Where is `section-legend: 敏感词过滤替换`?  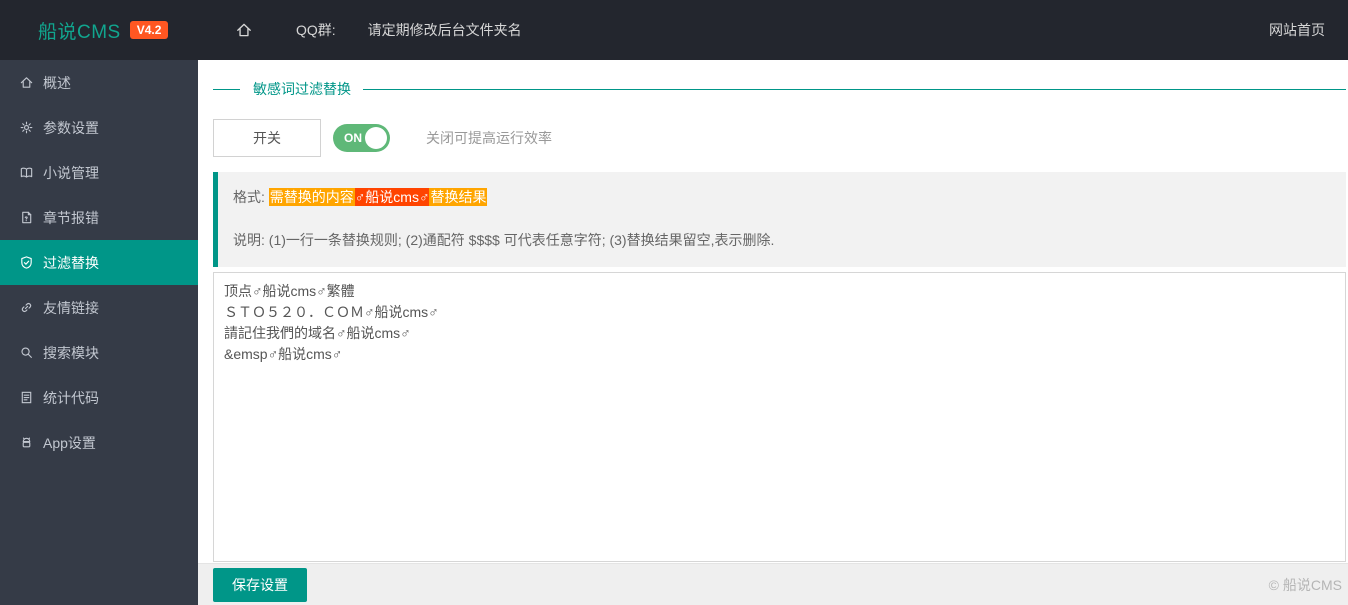
section-legend: 敏感词过滤替换 is located at coordinates (779, 89).